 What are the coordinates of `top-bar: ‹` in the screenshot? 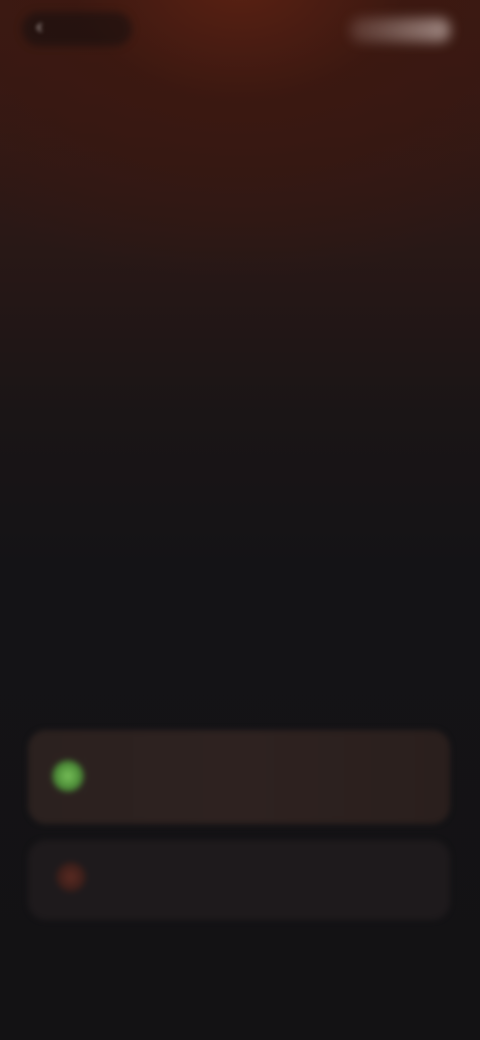 It's located at (240, 30).